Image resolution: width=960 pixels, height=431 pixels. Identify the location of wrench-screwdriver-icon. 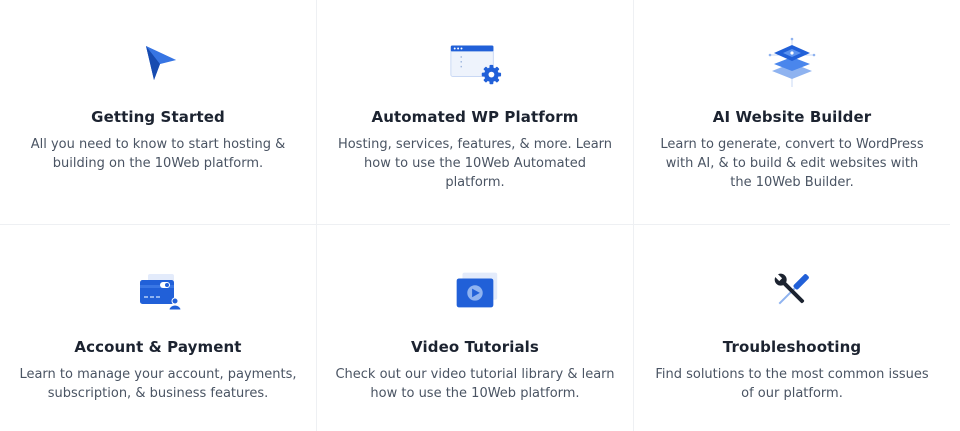
(792, 291).